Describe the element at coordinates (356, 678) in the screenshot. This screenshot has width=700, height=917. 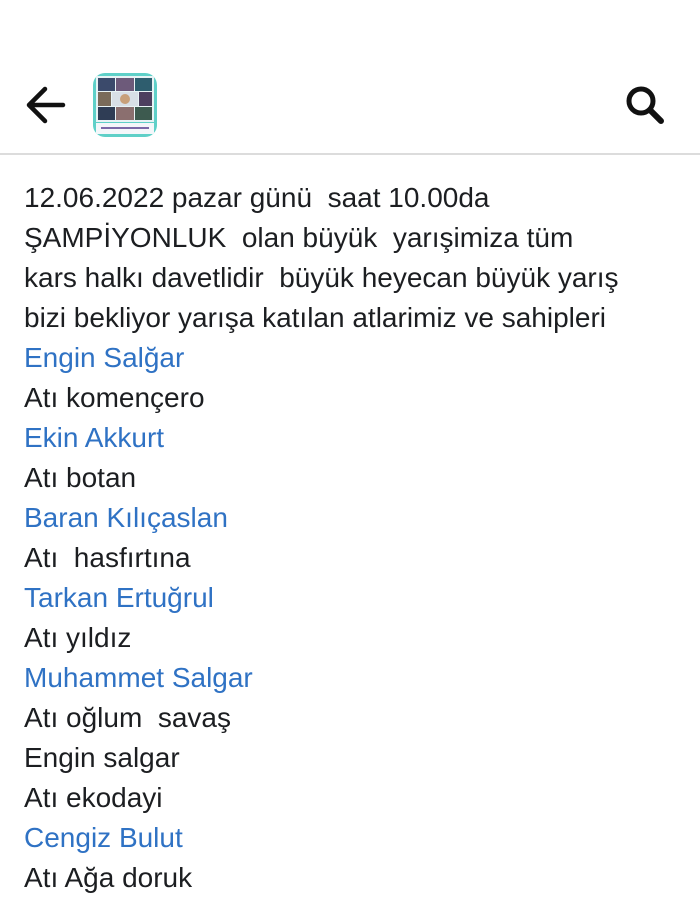
I see `mention-muhammet-salgar: Muhammet Salgar` at that location.